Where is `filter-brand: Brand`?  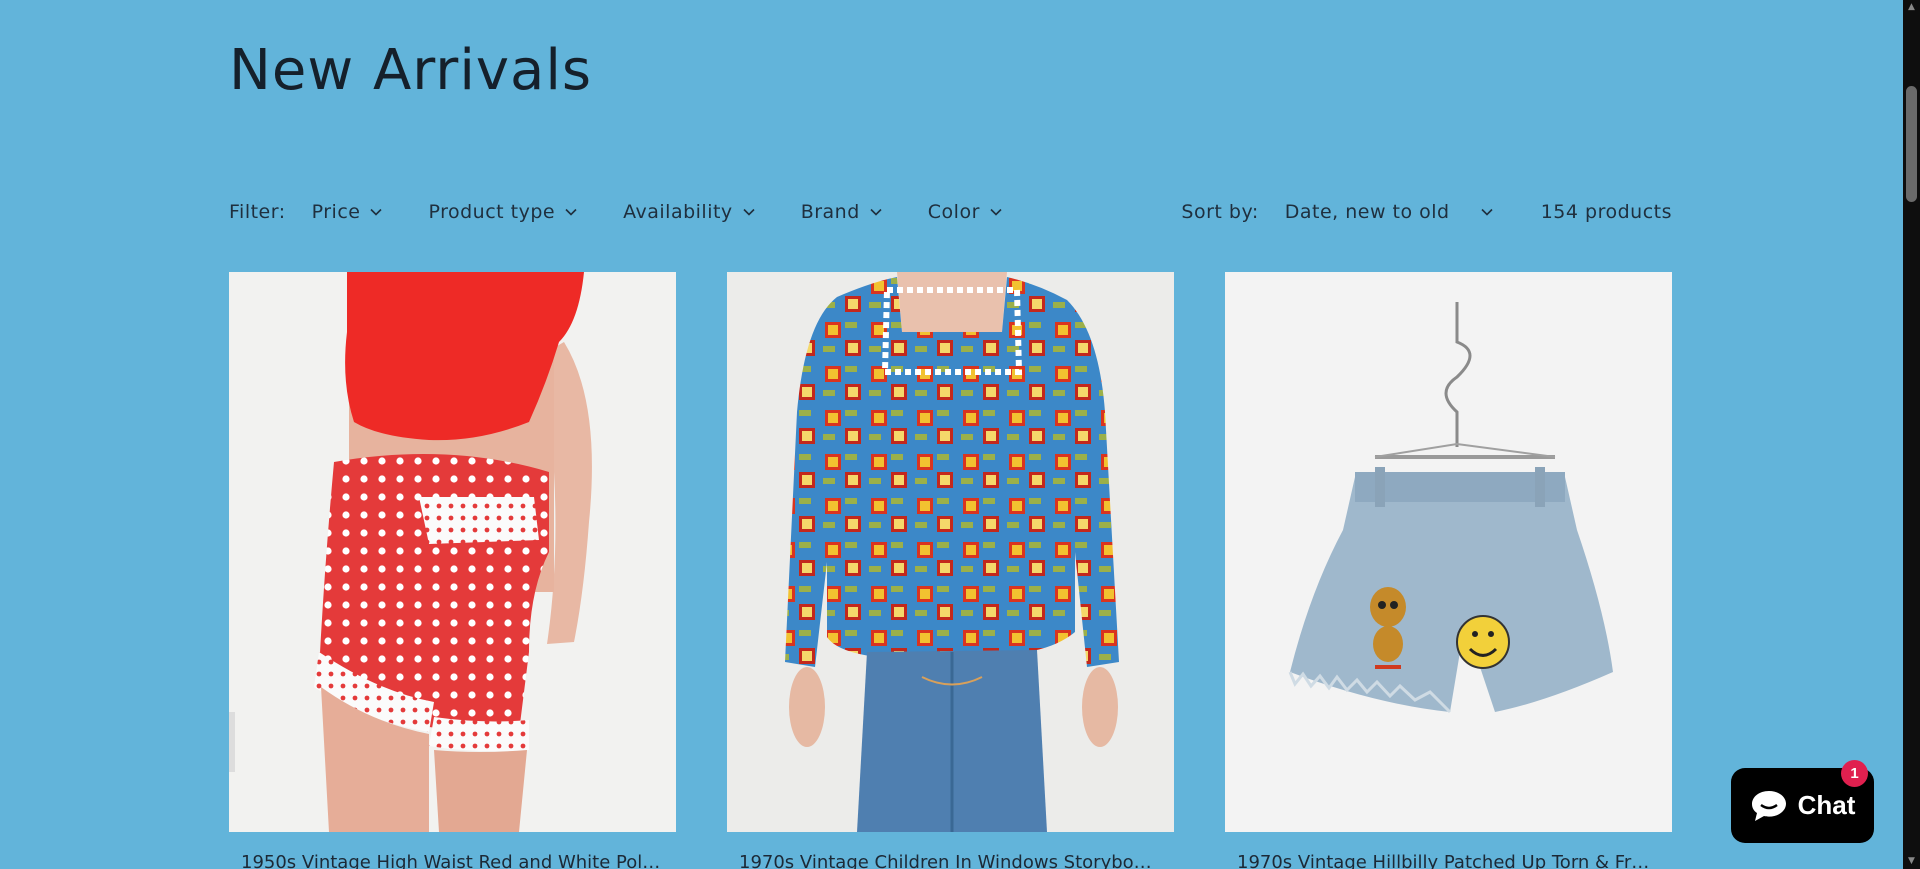
filter-brand: Brand is located at coordinates (841, 212).